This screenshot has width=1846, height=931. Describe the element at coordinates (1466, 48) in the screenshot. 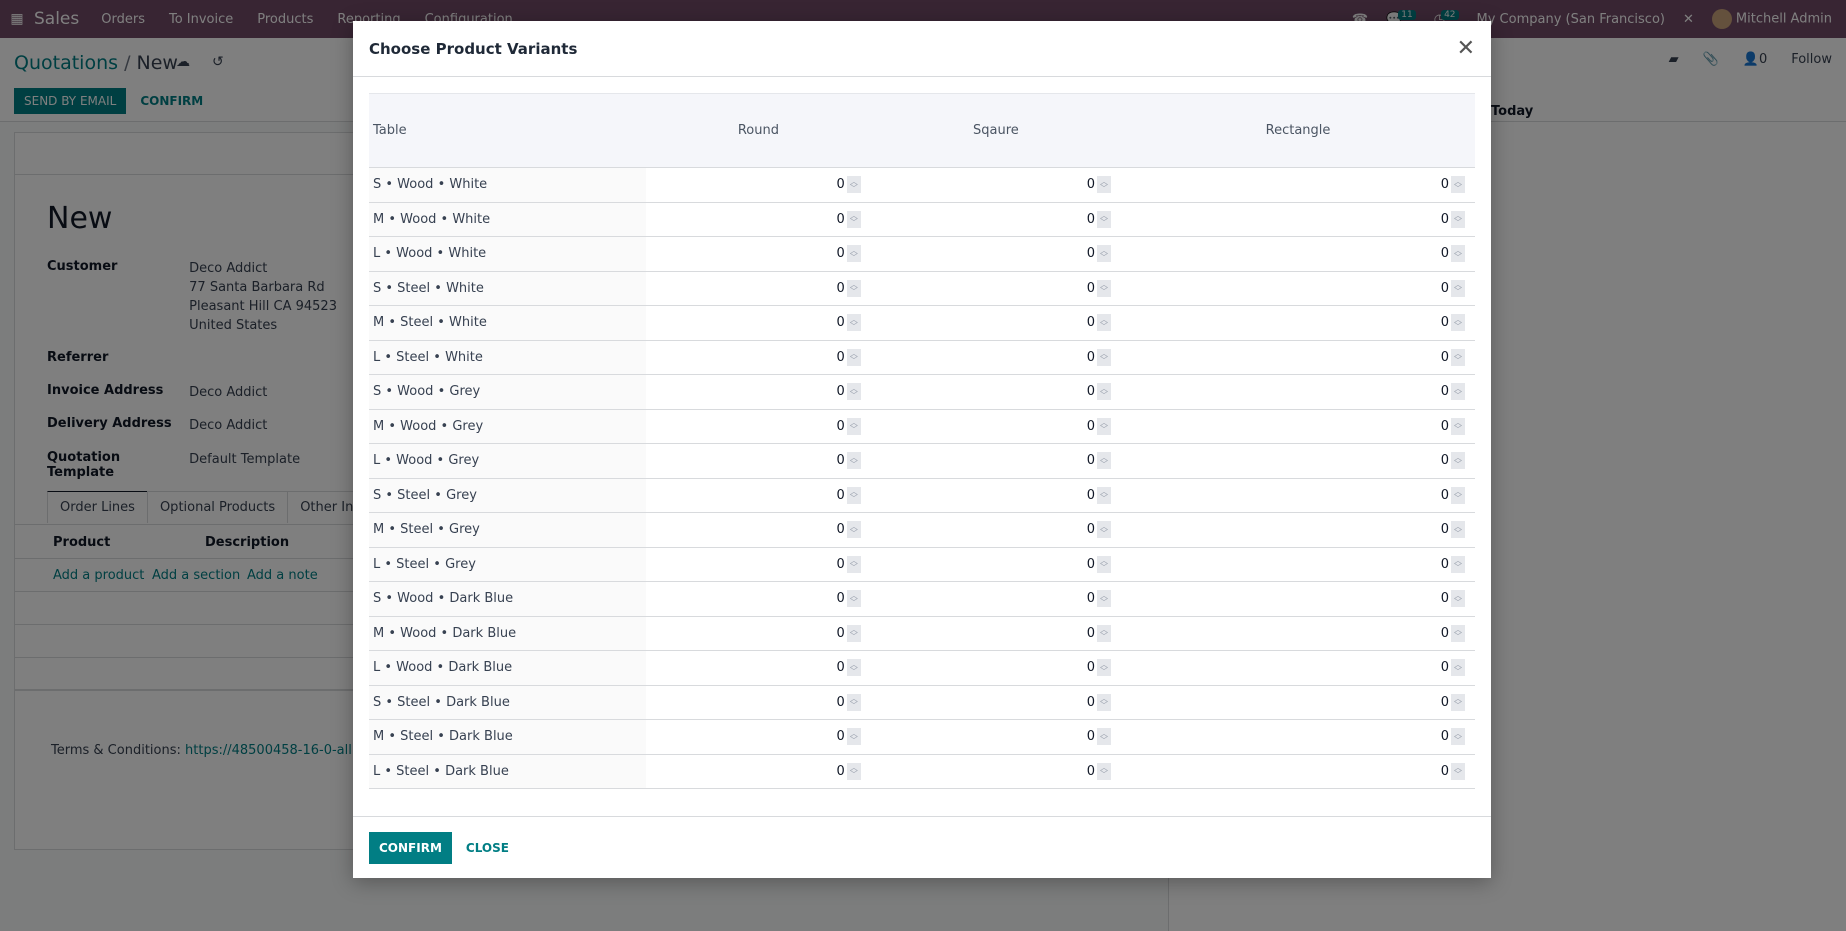

I see `close-icon: ✕` at that location.